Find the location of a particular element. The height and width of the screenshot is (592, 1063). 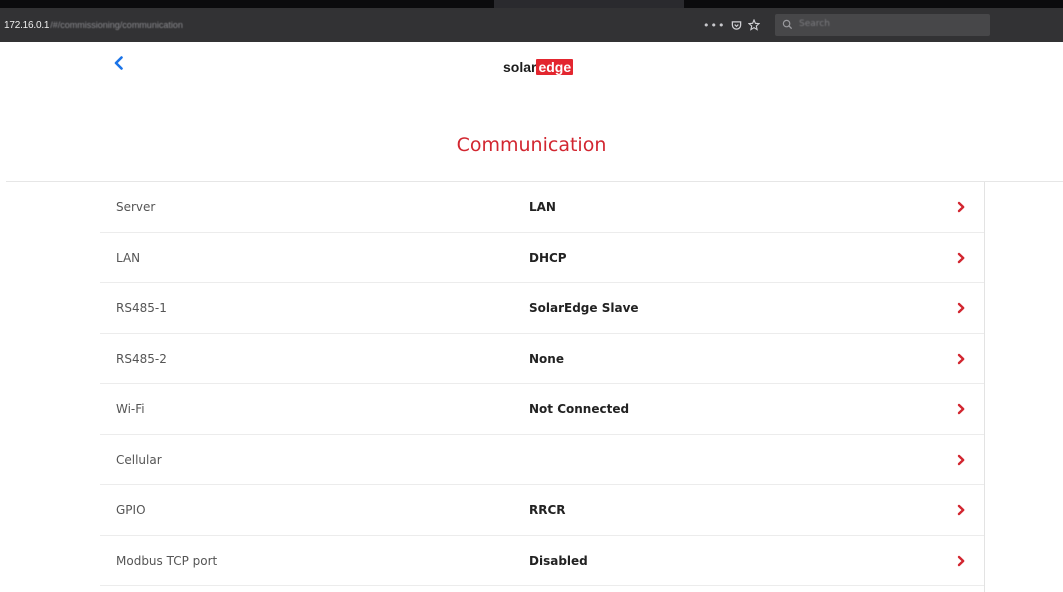

settings-row-label: Wi-Fi is located at coordinates (130, 409).